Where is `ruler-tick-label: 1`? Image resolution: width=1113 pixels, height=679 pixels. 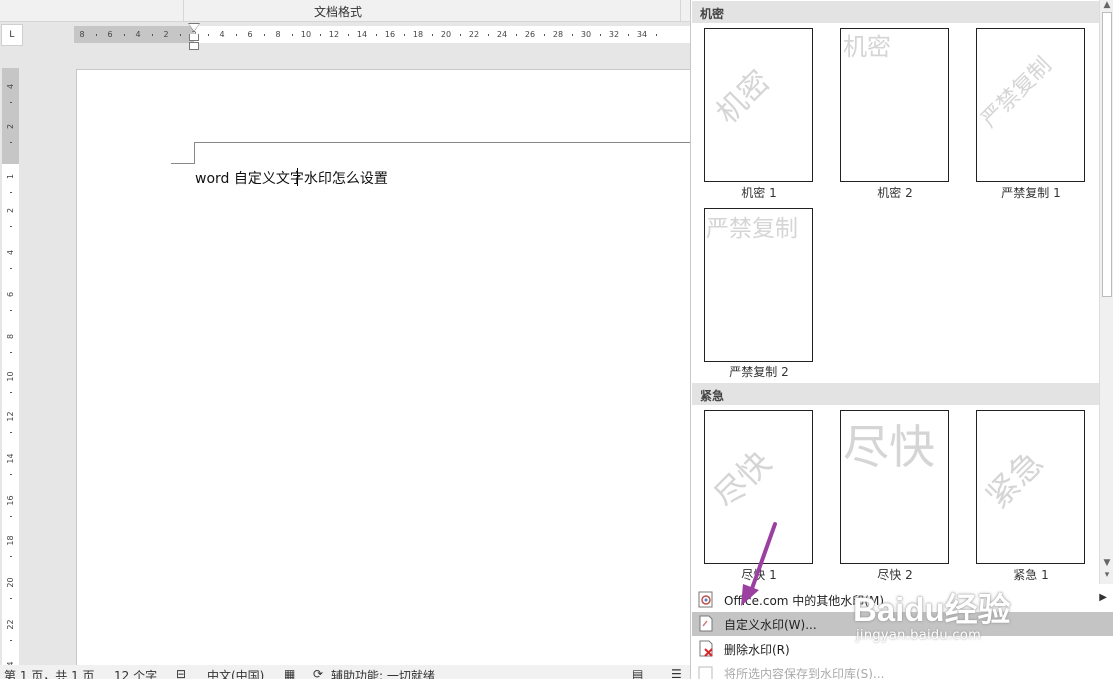
ruler-tick-label: 1 is located at coordinates (10, 176).